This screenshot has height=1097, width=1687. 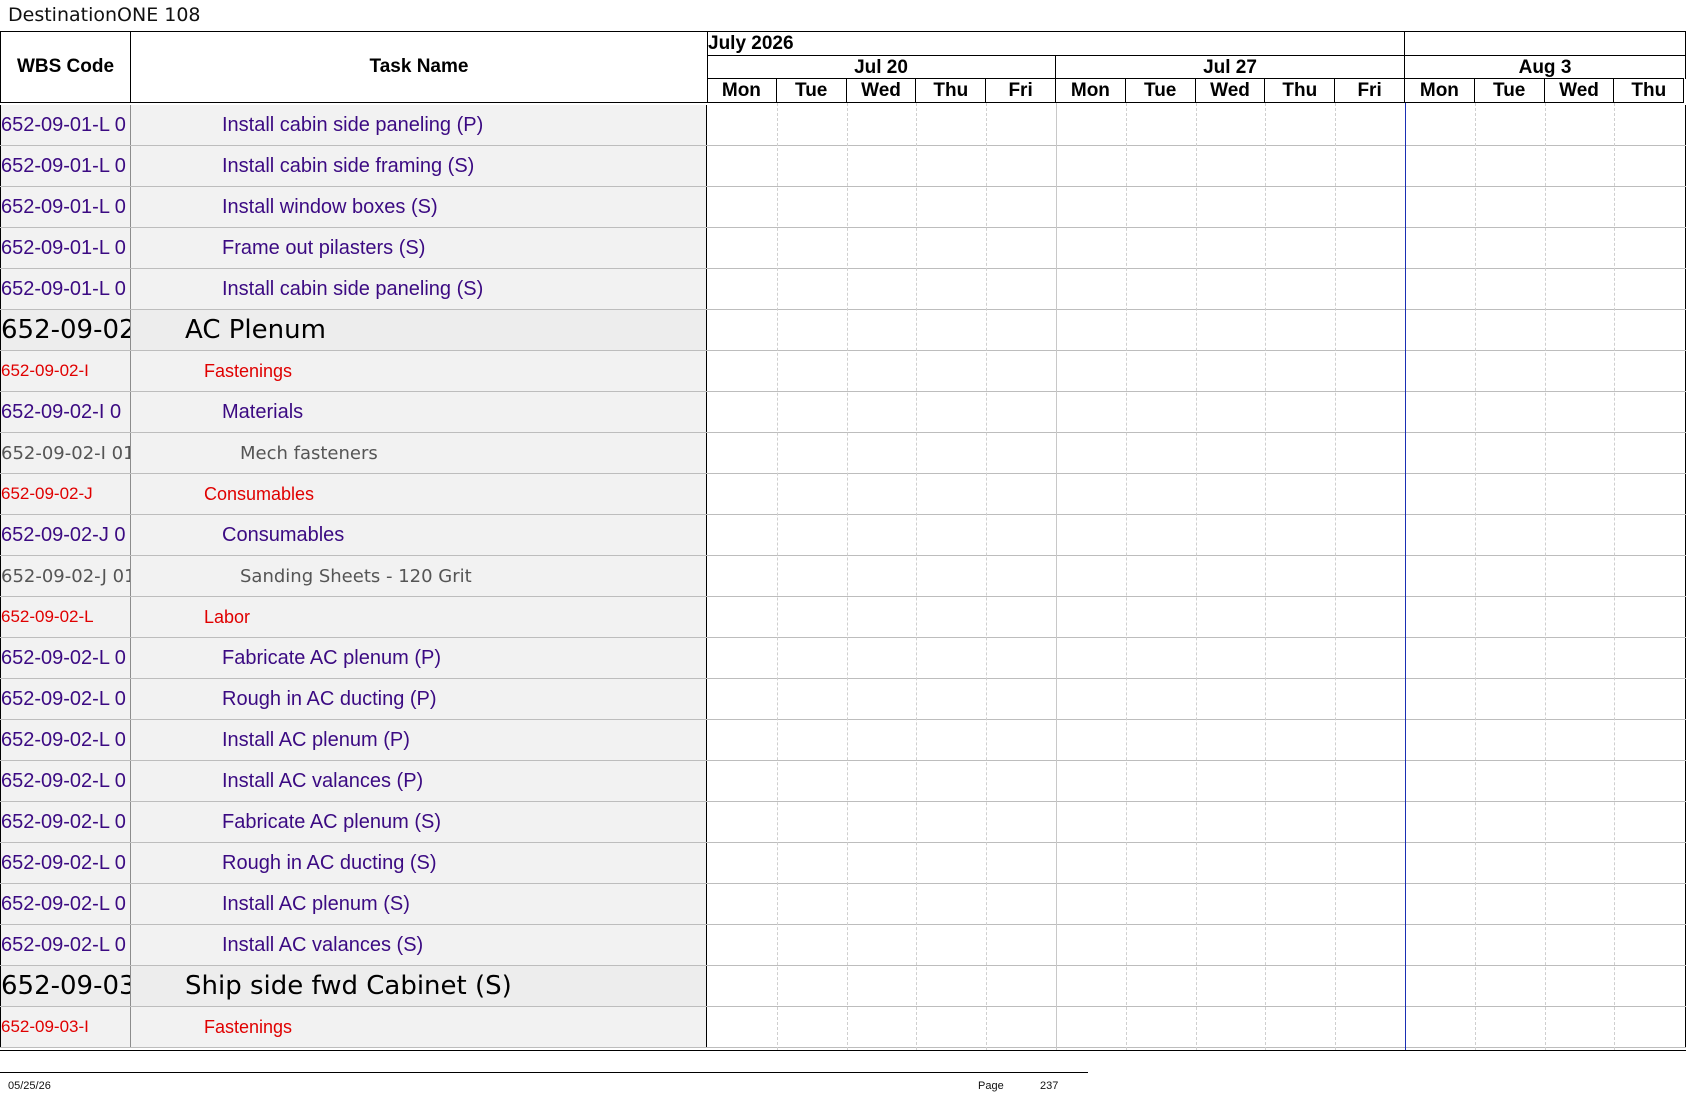 What do you see at coordinates (843, 617) in the screenshot?
I see `table-row: 652-09-02-L Labor` at bounding box center [843, 617].